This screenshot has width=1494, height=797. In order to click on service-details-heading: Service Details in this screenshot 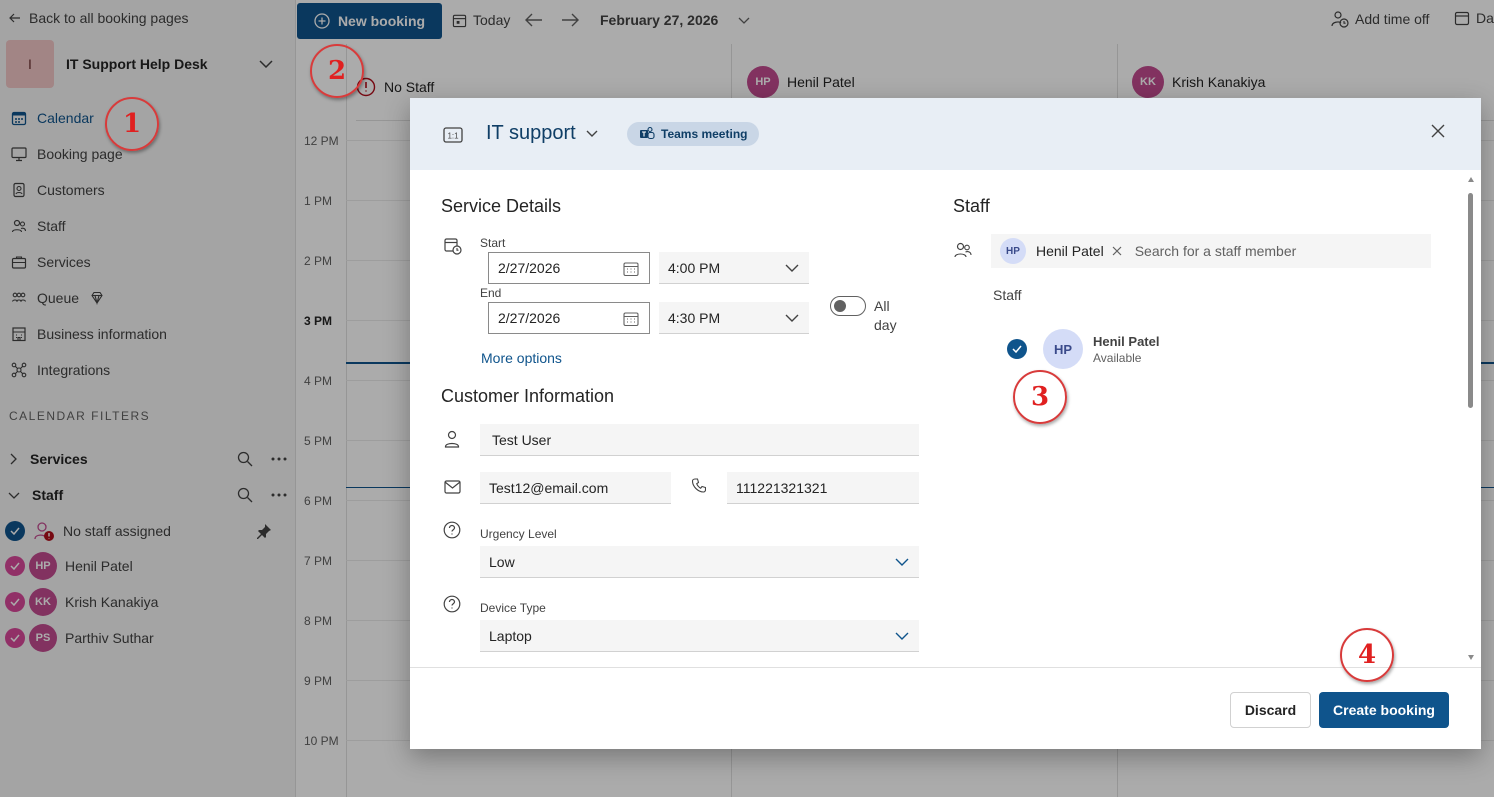, I will do `click(501, 206)`.